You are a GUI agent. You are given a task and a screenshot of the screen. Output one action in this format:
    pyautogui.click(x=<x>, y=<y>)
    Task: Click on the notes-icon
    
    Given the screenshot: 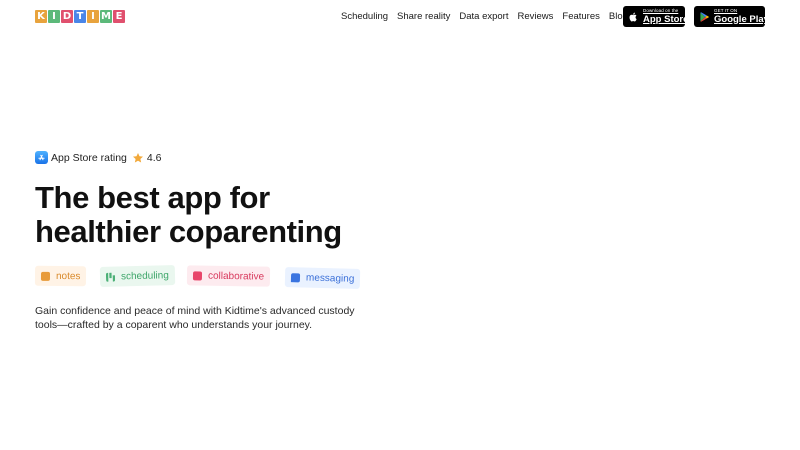 What is the action you would take?
    pyautogui.click(x=45, y=276)
    